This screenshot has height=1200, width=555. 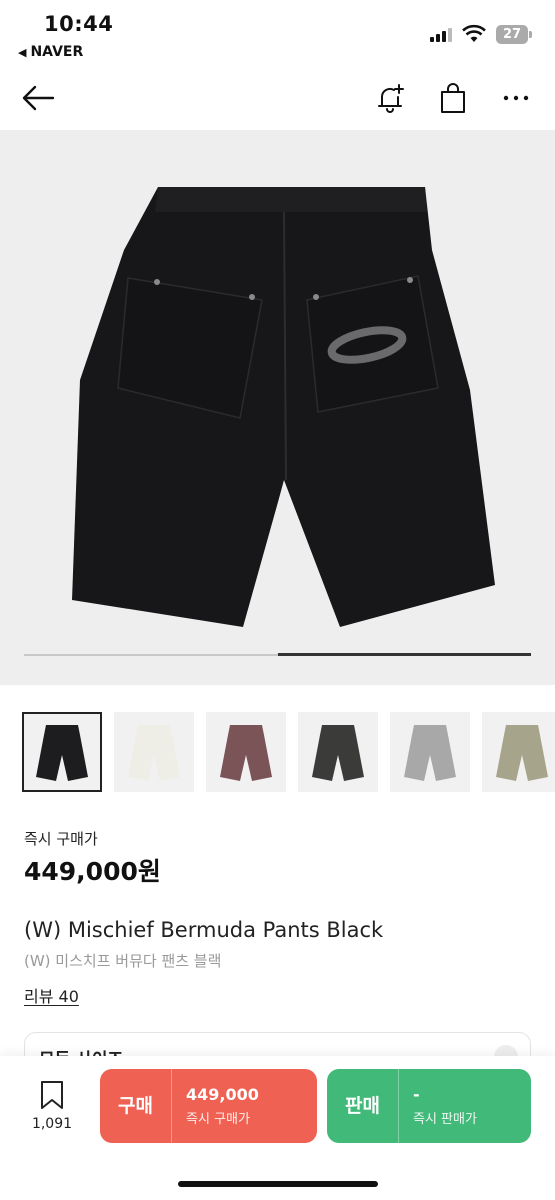 I want to click on back-app-label: NAVER, so click(x=57, y=52).